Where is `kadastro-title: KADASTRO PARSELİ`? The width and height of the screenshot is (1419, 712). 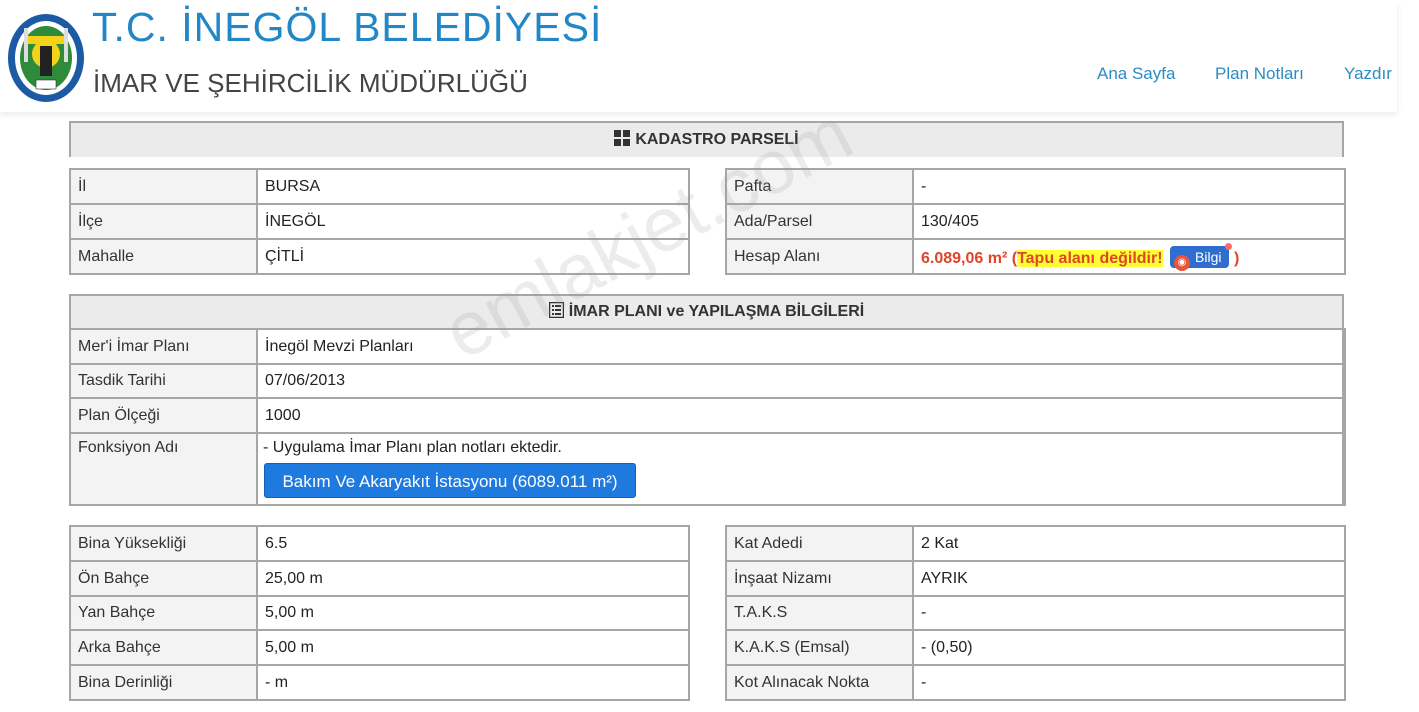 kadastro-title: KADASTRO PARSELİ is located at coordinates (717, 139).